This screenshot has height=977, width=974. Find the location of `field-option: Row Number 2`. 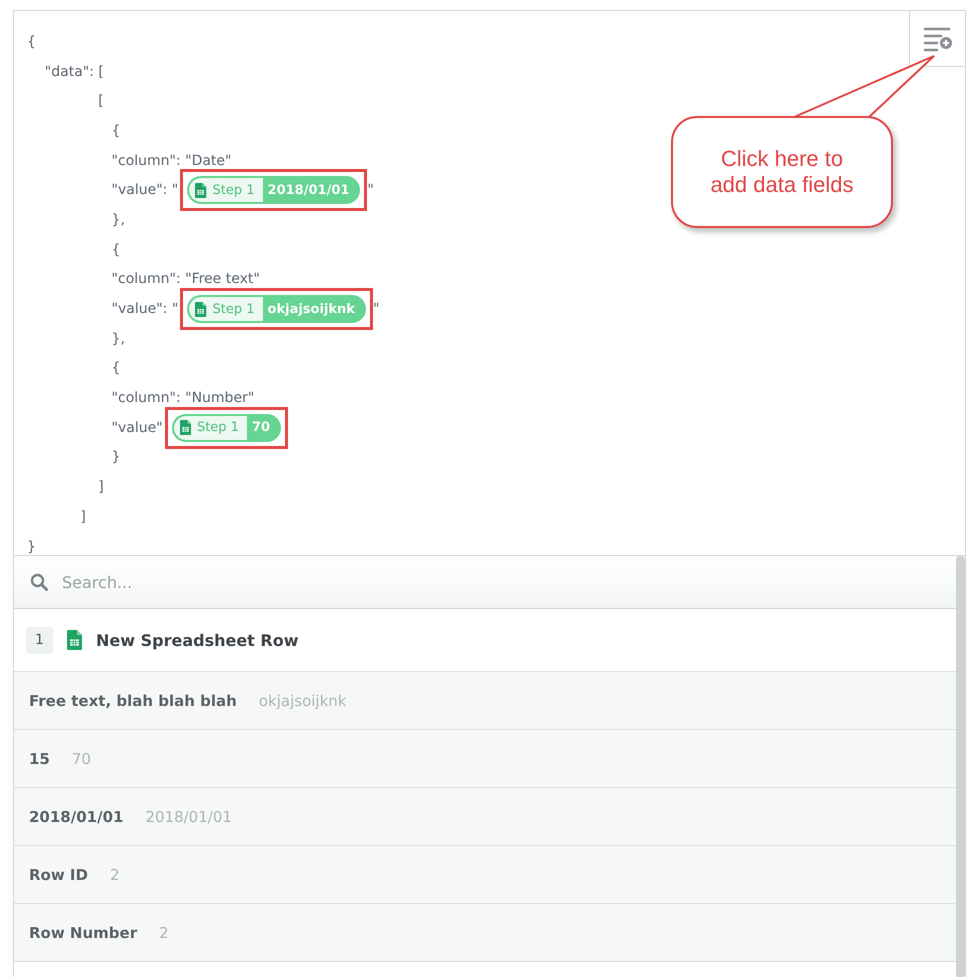

field-option: Row Number 2 is located at coordinates (485, 933).